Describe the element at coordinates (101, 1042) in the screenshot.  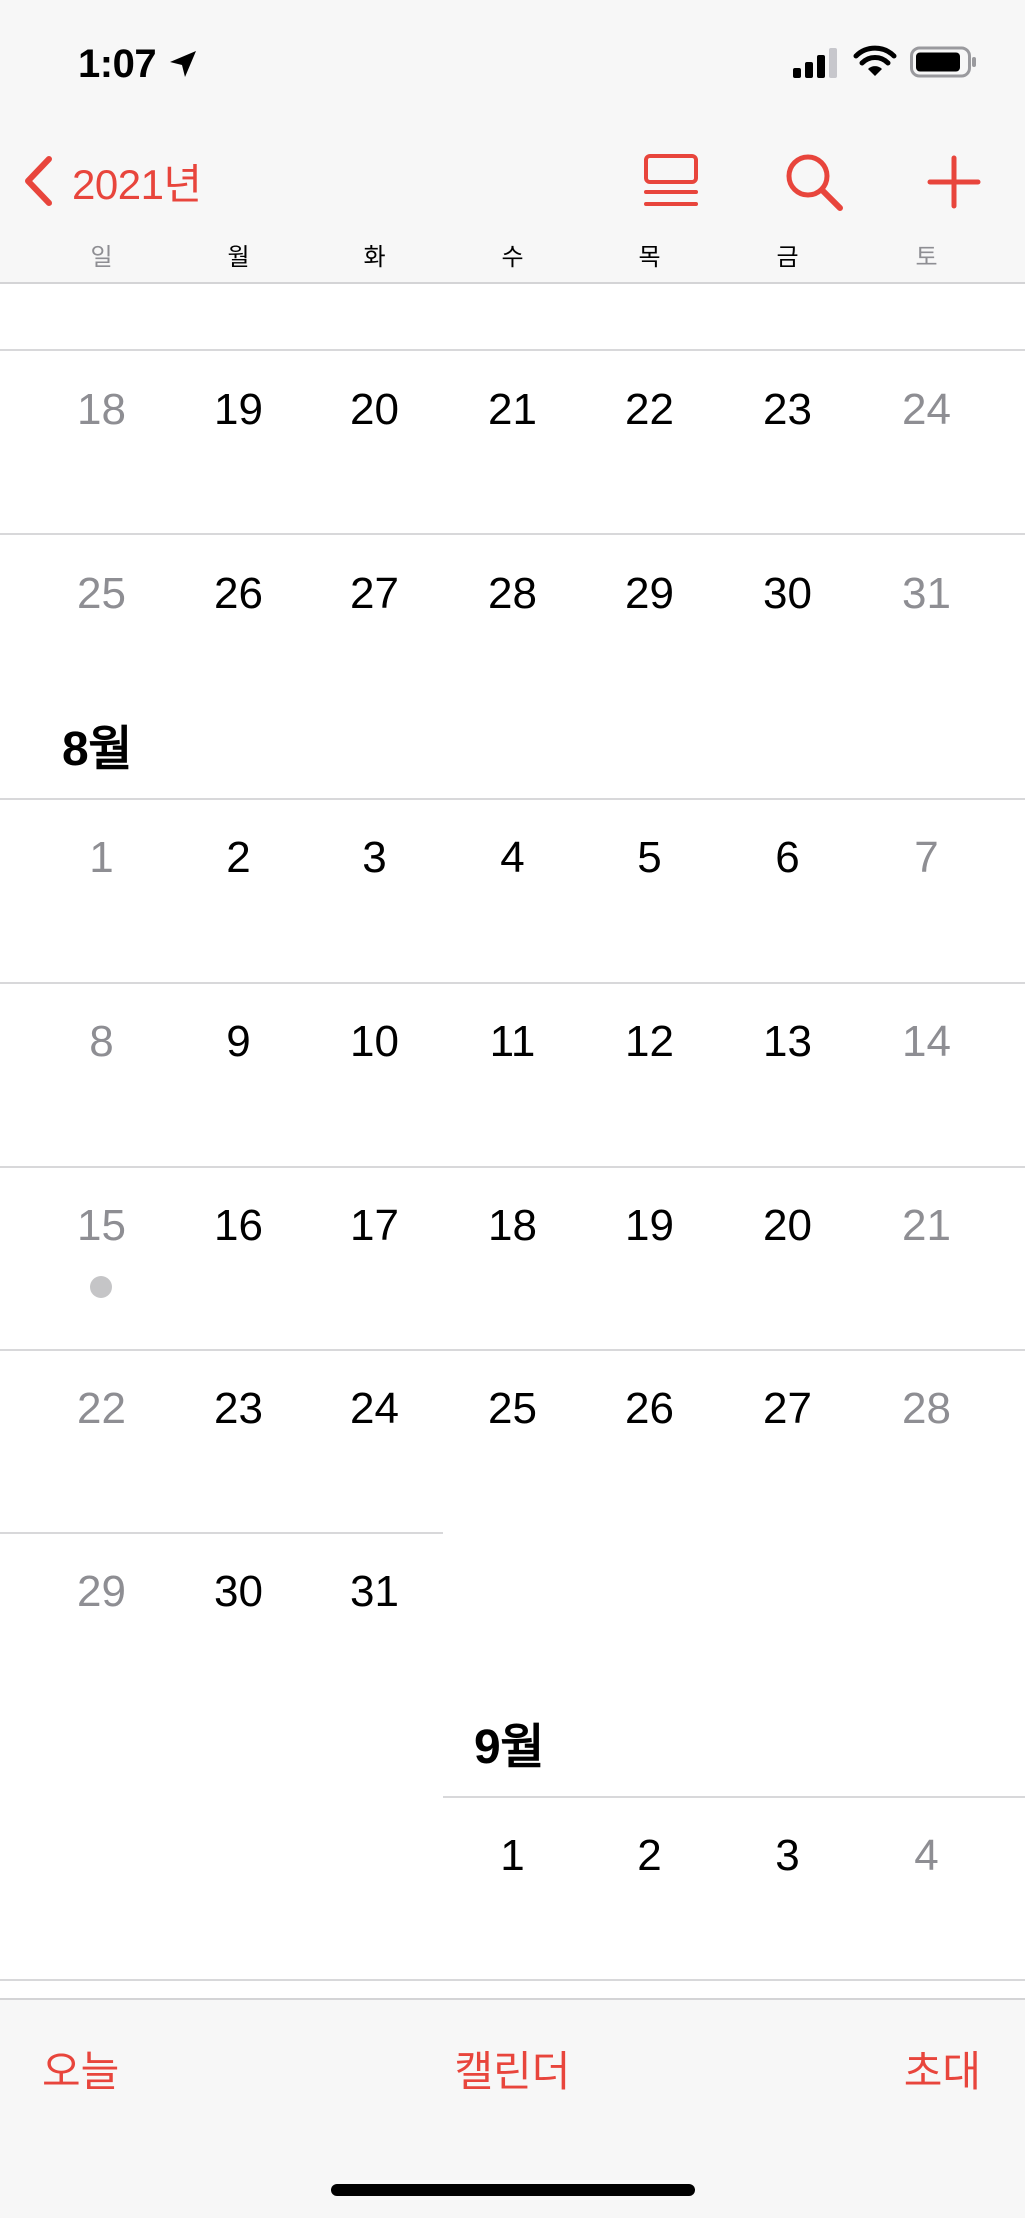
I see `day-cell: 8` at that location.